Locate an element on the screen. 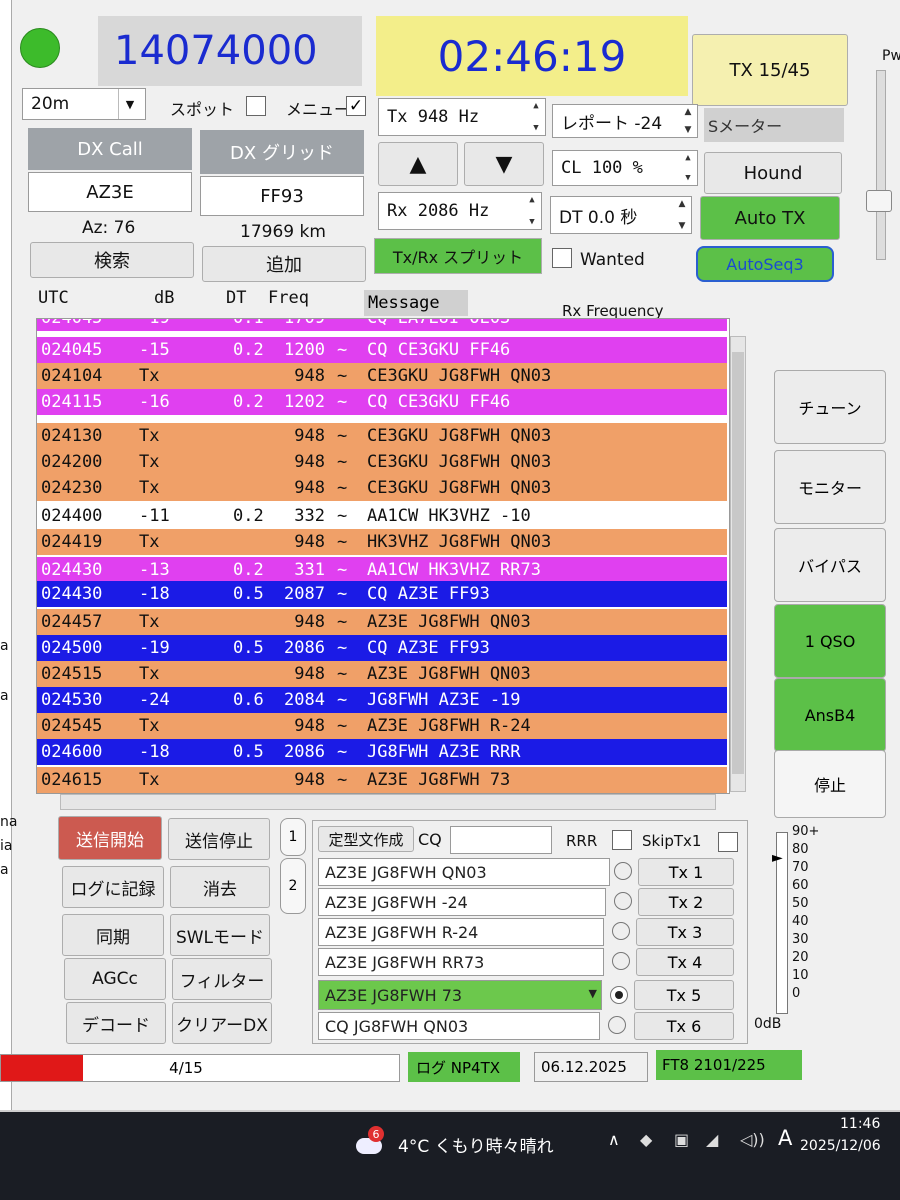 The image size is (900, 1200). tx4-button: Tx 4 is located at coordinates (685, 962).